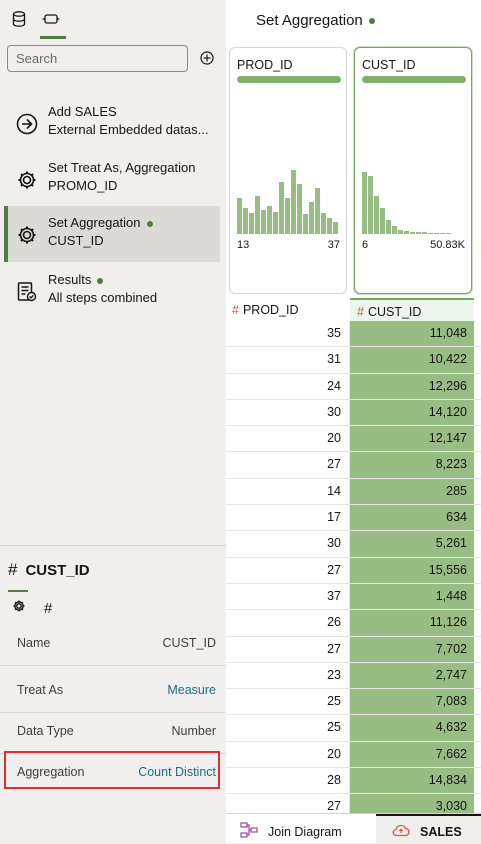 Image resolution: width=481 pixels, height=844 pixels. Describe the element at coordinates (401, 831) in the screenshot. I see `cloud-icon` at that location.